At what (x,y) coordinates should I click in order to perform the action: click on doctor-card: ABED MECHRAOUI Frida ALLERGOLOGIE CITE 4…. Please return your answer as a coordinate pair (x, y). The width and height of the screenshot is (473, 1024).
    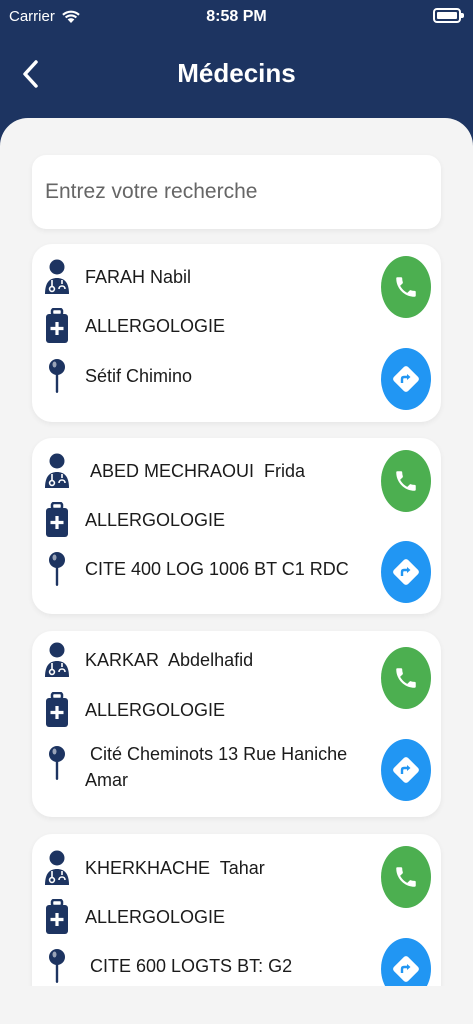
    Looking at the image, I should click on (236, 526).